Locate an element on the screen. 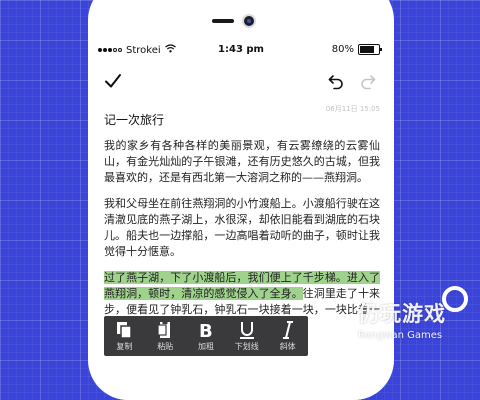  bold-button: B 加粗 is located at coordinates (206, 336).